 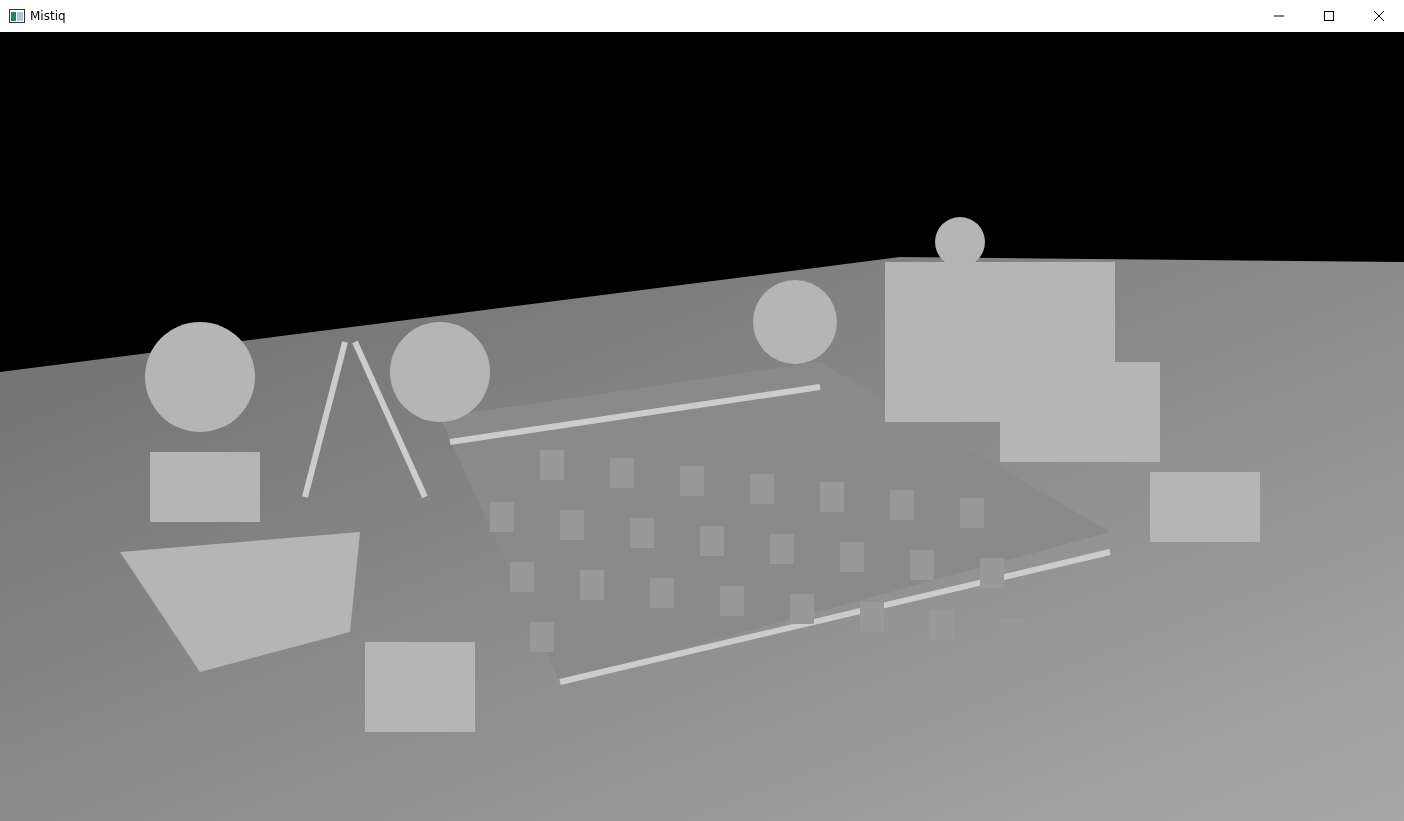 What do you see at coordinates (48, 16) in the screenshot?
I see `window-title: Mistiq` at bounding box center [48, 16].